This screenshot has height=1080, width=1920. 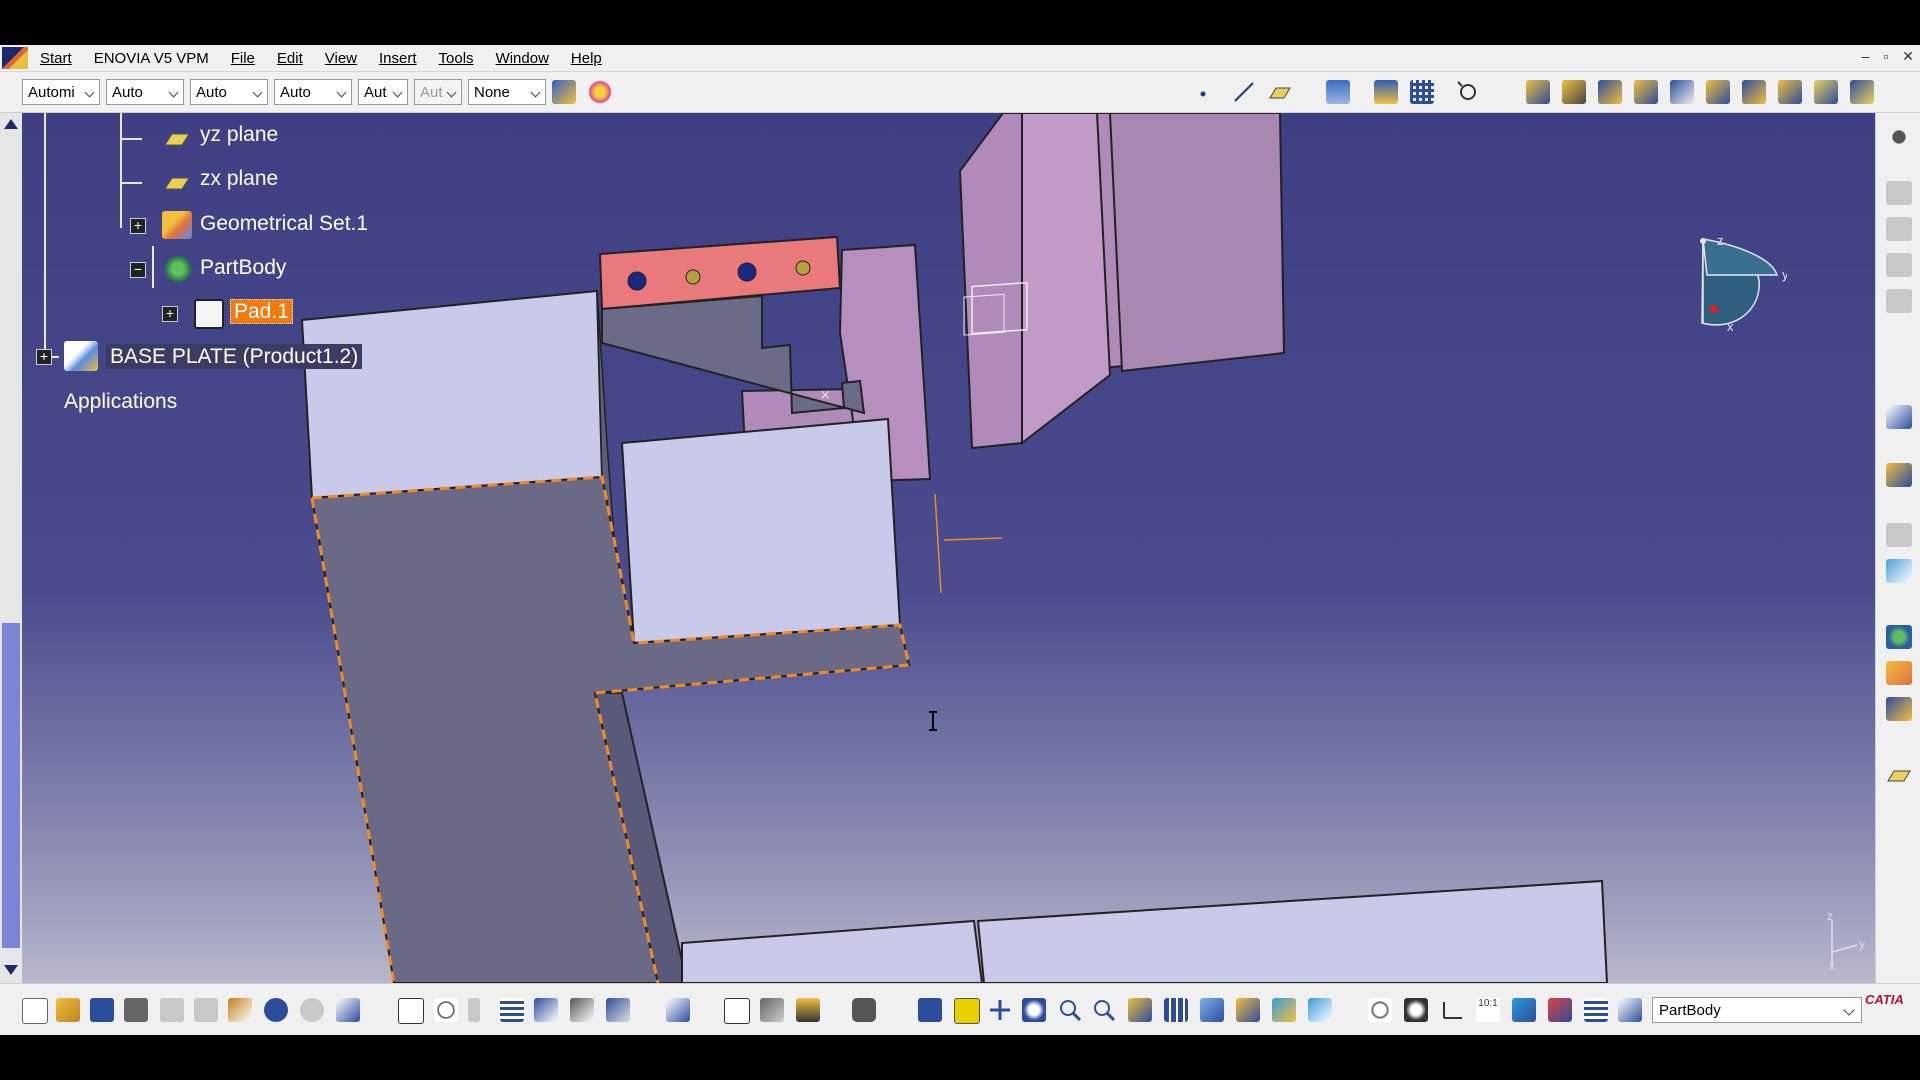 I want to click on chamfer-icon, so click(x=1862, y=92).